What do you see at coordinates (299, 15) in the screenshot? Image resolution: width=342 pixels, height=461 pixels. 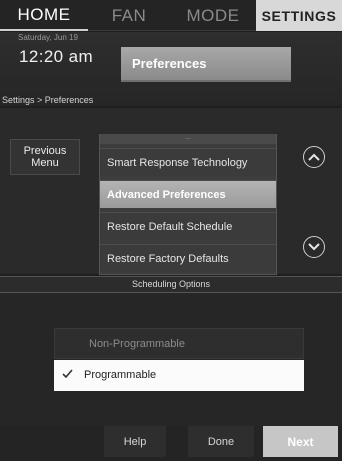 I see `tab-settings: SETTINGS` at bounding box center [299, 15].